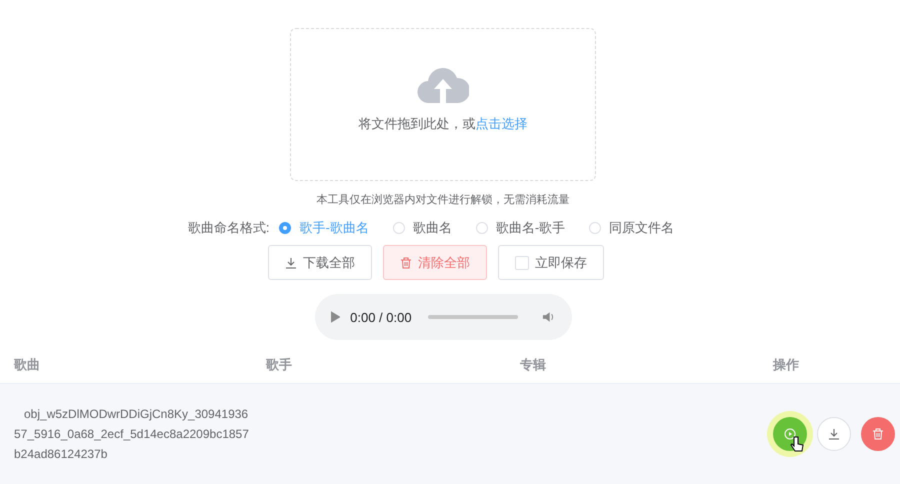  What do you see at coordinates (320, 262) in the screenshot?
I see `download-all-button: 下载全部` at bounding box center [320, 262].